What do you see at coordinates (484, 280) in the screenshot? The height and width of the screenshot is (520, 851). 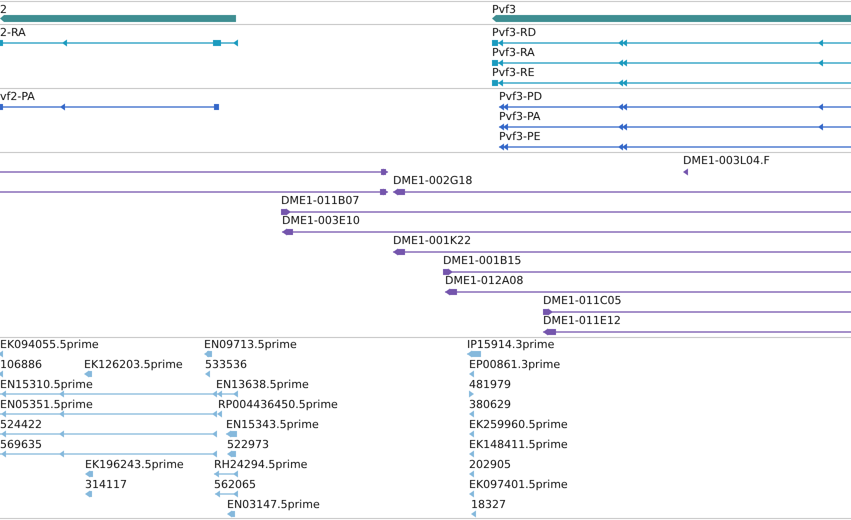 I see `feature-label: DME1-012A08` at bounding box center [484, 280].